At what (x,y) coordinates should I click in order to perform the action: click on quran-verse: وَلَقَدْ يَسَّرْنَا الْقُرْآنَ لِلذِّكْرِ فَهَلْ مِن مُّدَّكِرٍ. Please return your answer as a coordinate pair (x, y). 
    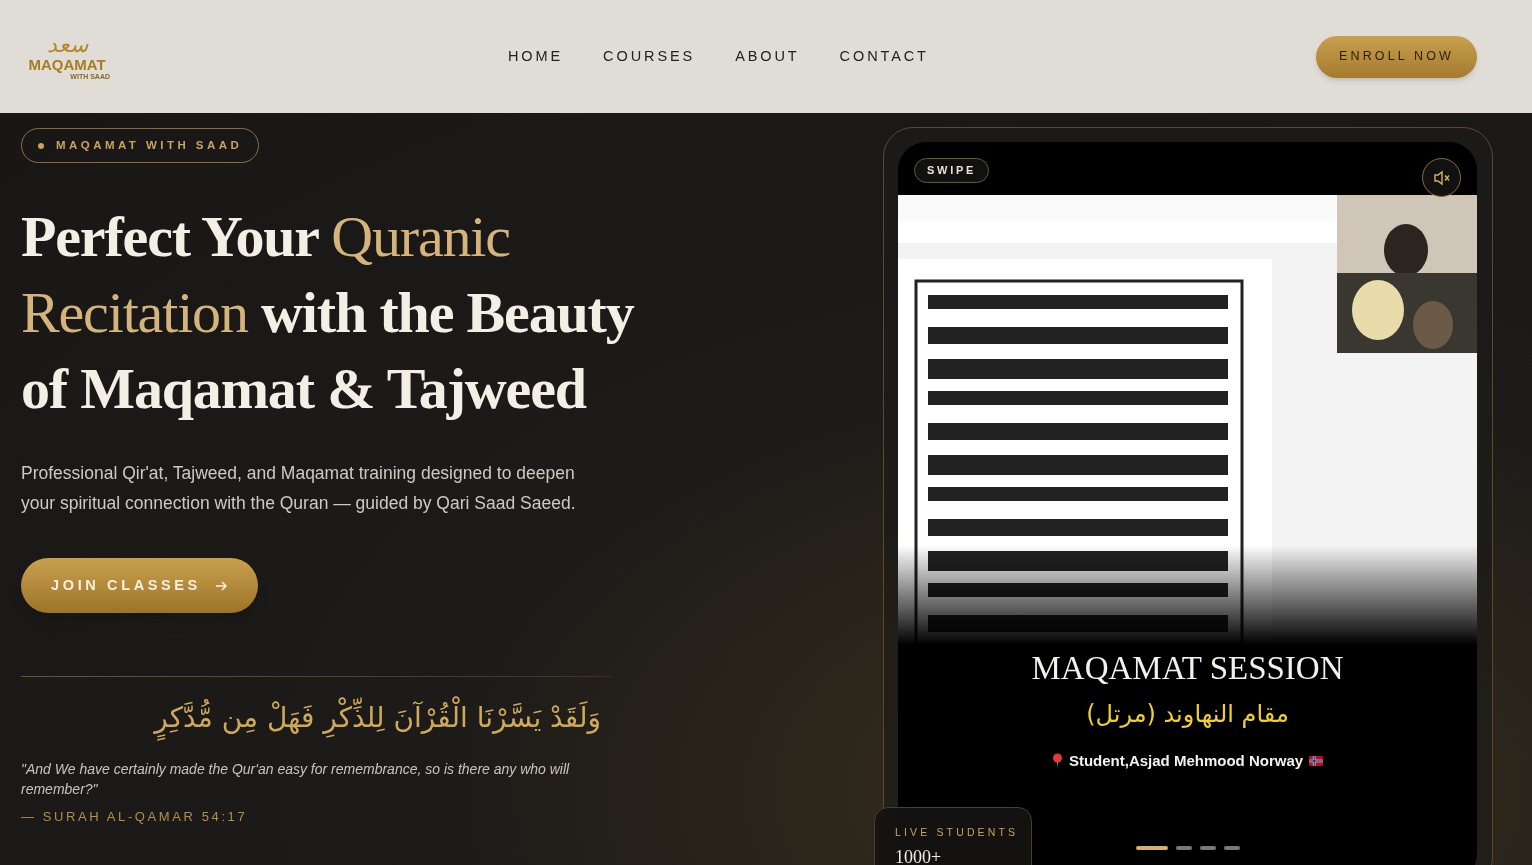
    Looking at the image, I should click on (311, 718).